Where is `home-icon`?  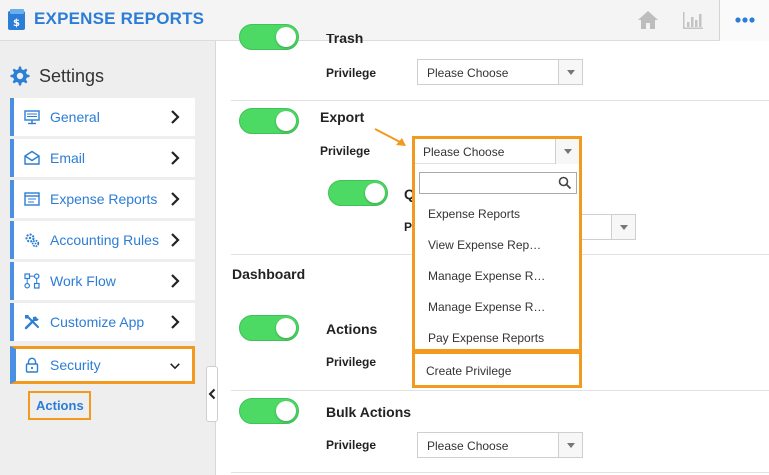 home-icon is located at coordinates (648, 20).